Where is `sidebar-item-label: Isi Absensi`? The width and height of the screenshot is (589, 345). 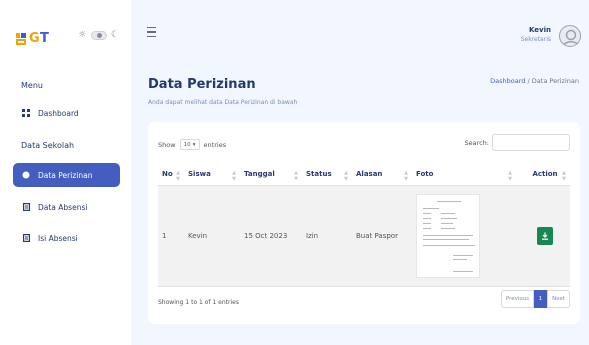 sidebar-item-label: Isi Absensi is located at coordinates (58, 238).